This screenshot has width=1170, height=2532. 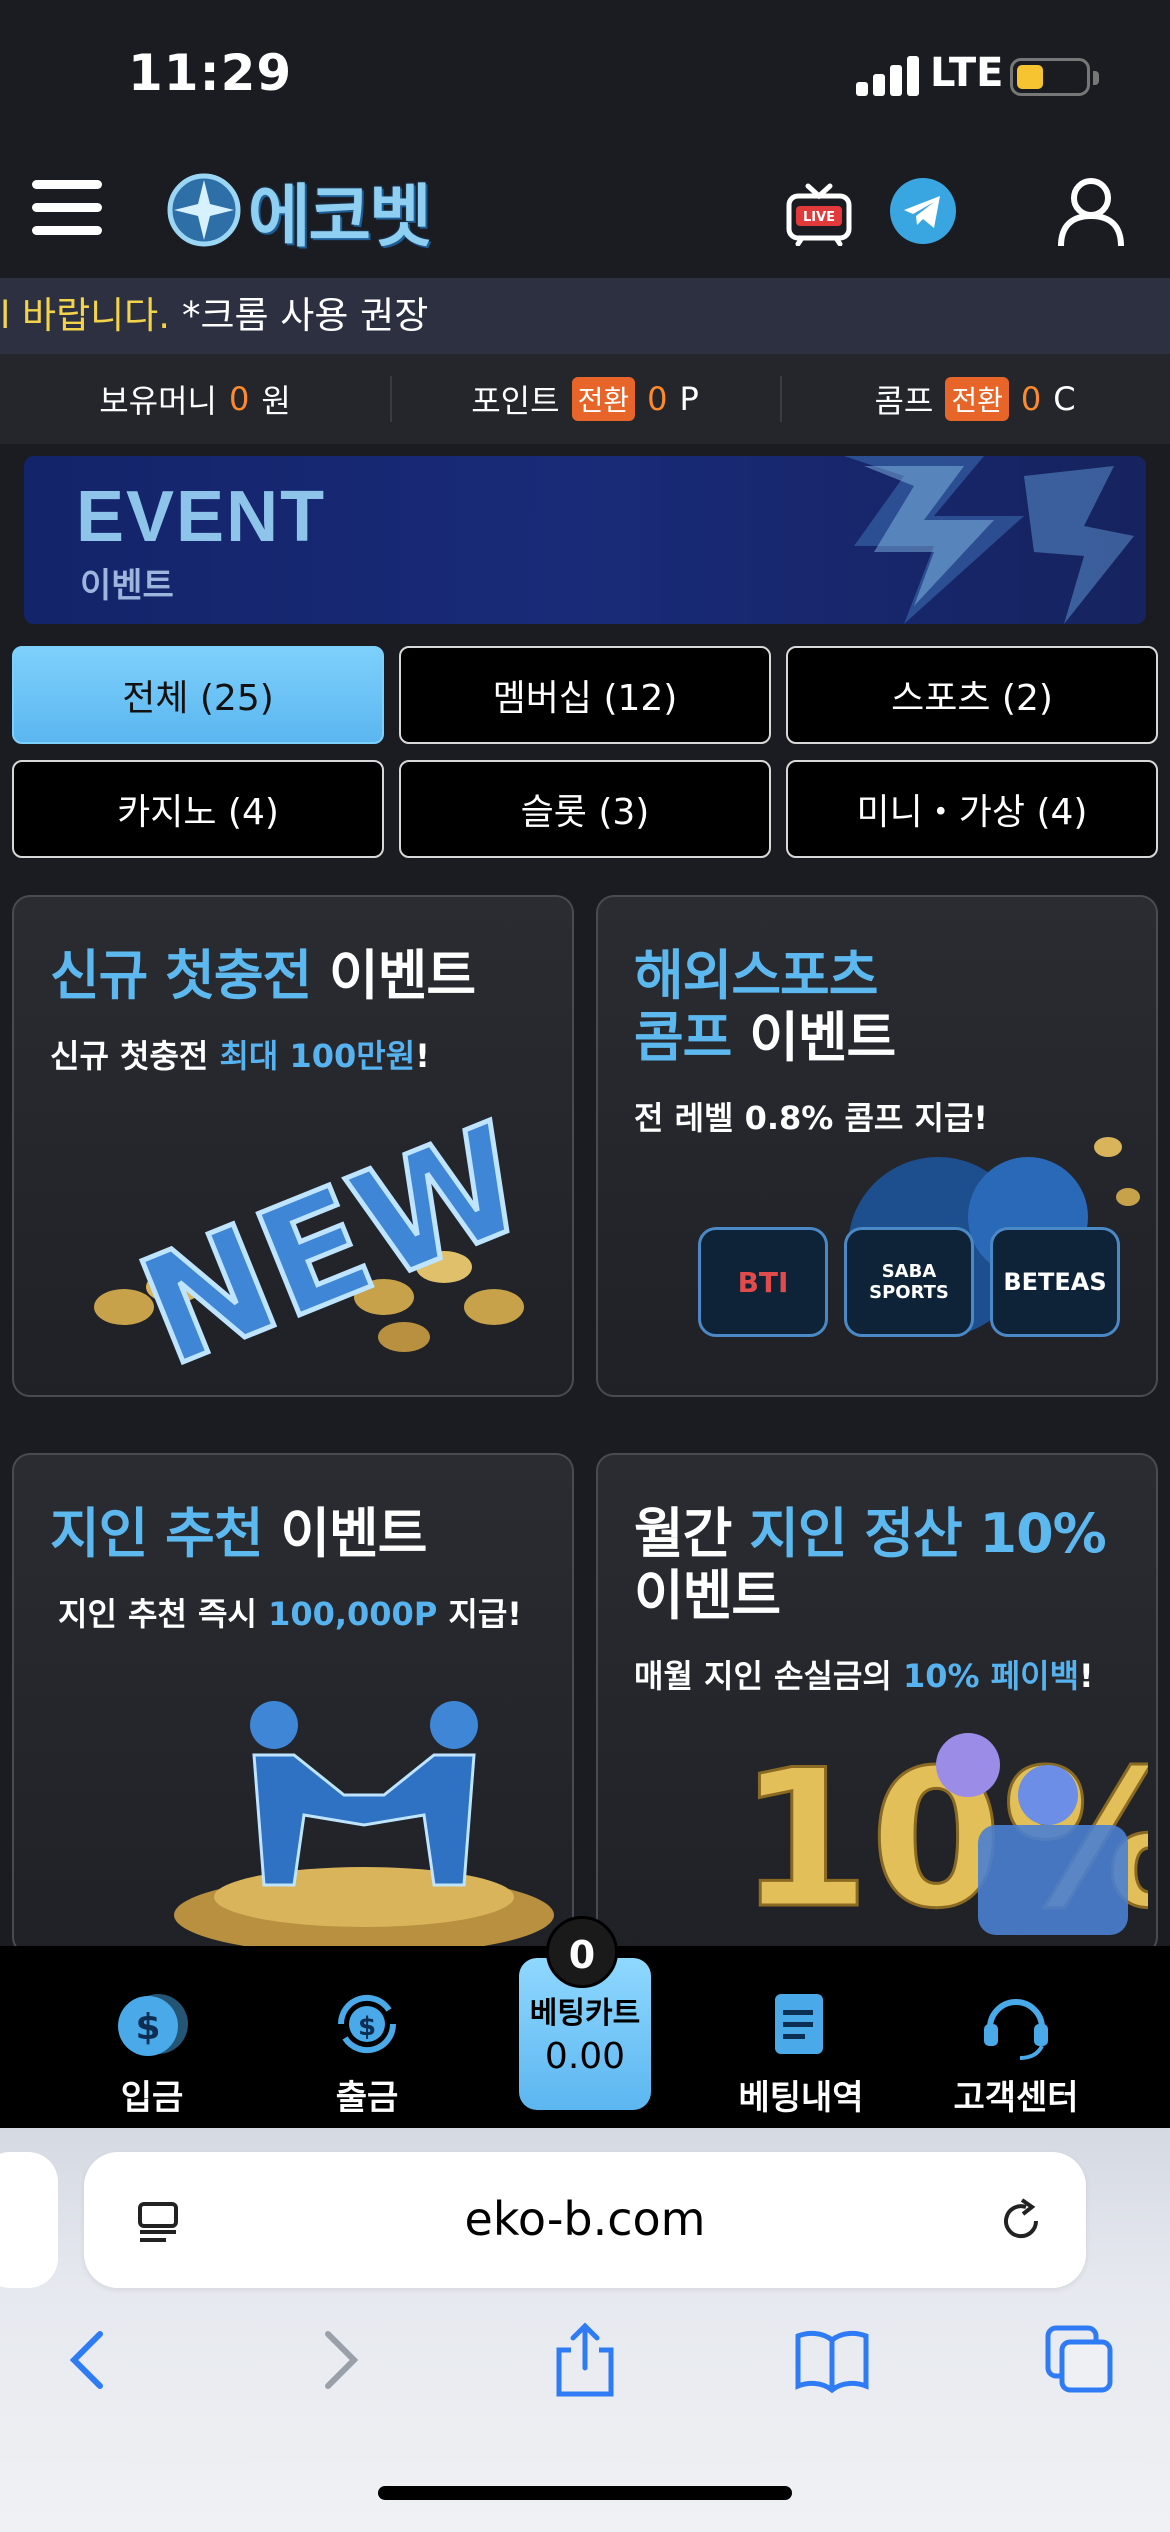 I want to click on notice-text: *크롬 사용 권장, so click(x=305, y=315).